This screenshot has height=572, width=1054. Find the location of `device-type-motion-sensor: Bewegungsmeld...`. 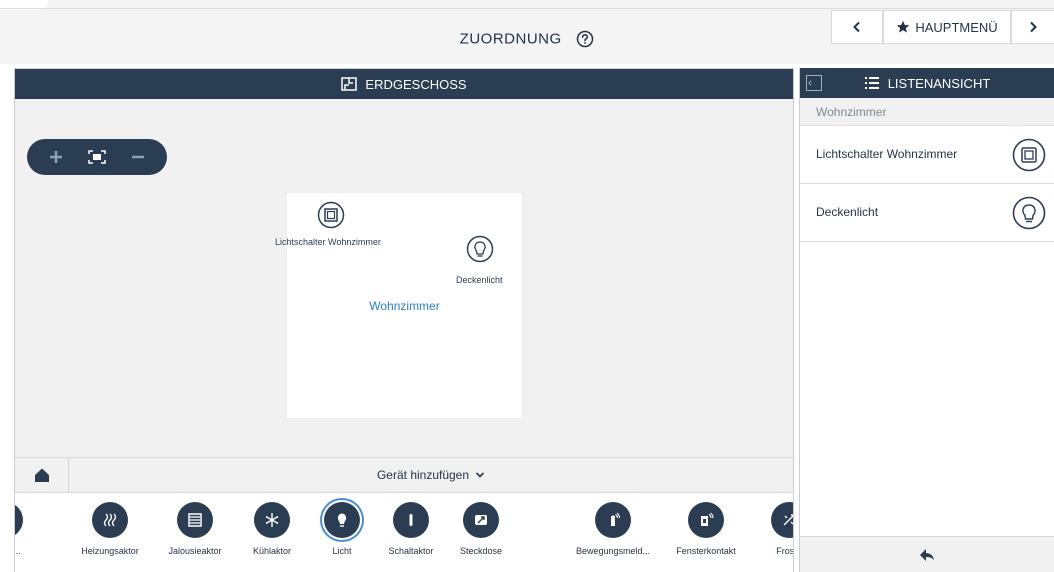

device-type-motion-sensor: Bewegungsmeld... is located at coordinates (613, 534).